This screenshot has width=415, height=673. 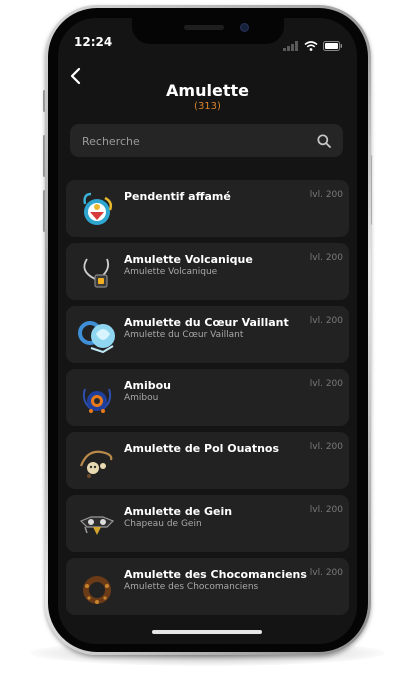 I want to click on item-name: Amulette Volcanique, so click(x=188, y=259).